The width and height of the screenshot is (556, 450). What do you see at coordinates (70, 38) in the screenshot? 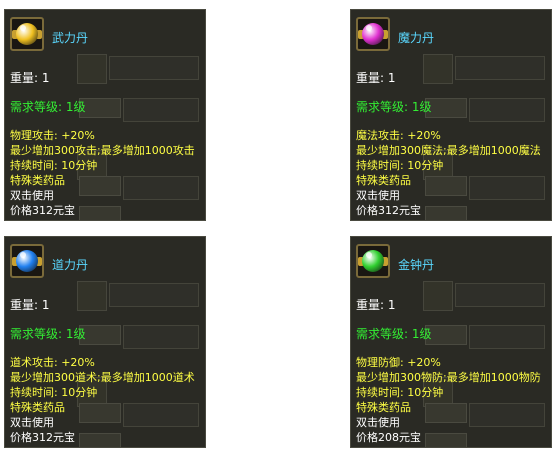
I see `item-name: 武力丹` at bounding box center [70, 38].